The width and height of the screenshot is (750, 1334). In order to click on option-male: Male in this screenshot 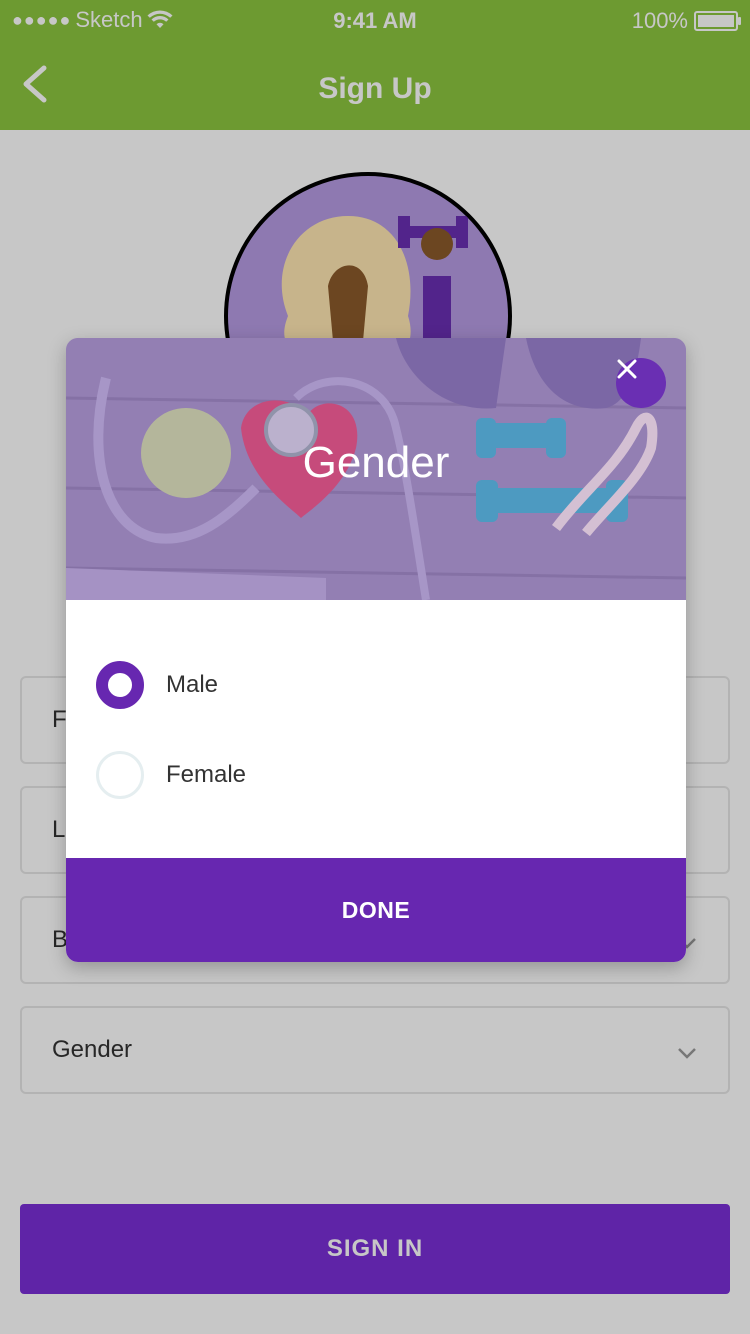, I will do `click(157, 685)`.